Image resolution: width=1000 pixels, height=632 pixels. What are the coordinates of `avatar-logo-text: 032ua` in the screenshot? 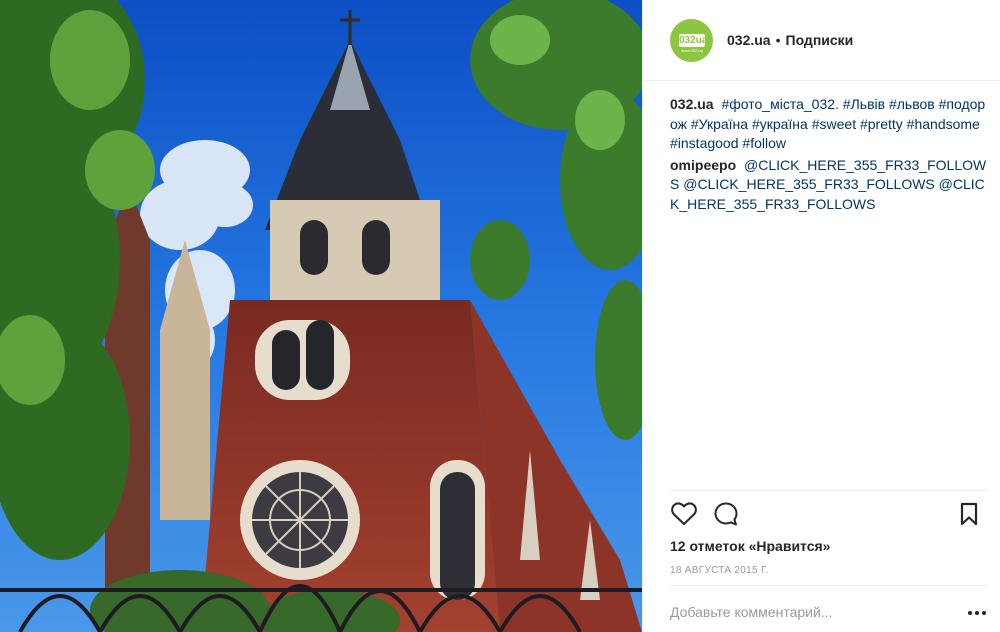 It's located at (693, 40).